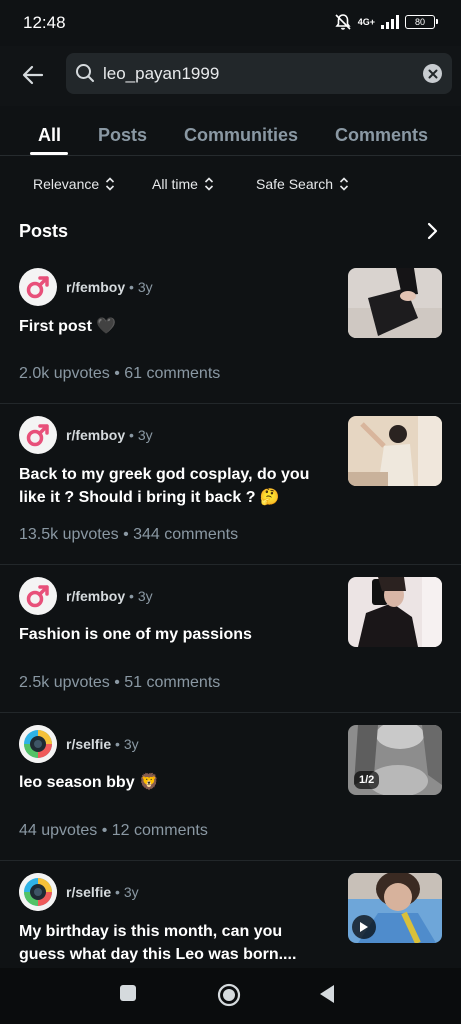 Image resolution: width=461 pixels, height=1024 pixels. Describe the element at coordinates (230, 231) in the screenshot. I see `posts-section-header: Posts` at that location.